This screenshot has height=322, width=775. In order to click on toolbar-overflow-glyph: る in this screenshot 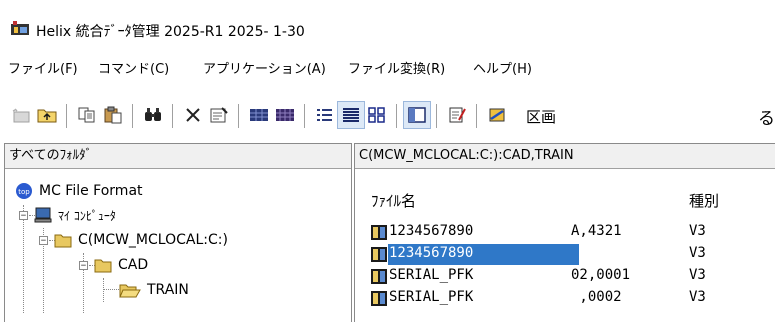, I will do `click(766, 119)`.